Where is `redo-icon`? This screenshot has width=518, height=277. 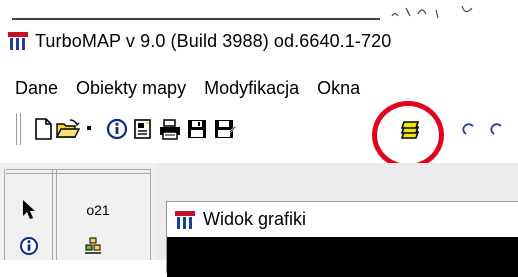 redo-icon is located at coordinates (496, 129).